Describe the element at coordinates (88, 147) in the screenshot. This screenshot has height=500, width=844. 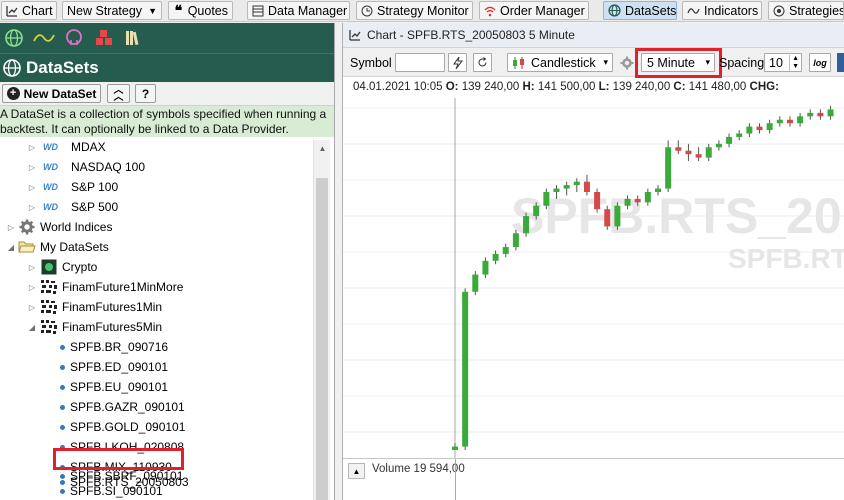
I see `tree-item-label: MDAX` at that location.